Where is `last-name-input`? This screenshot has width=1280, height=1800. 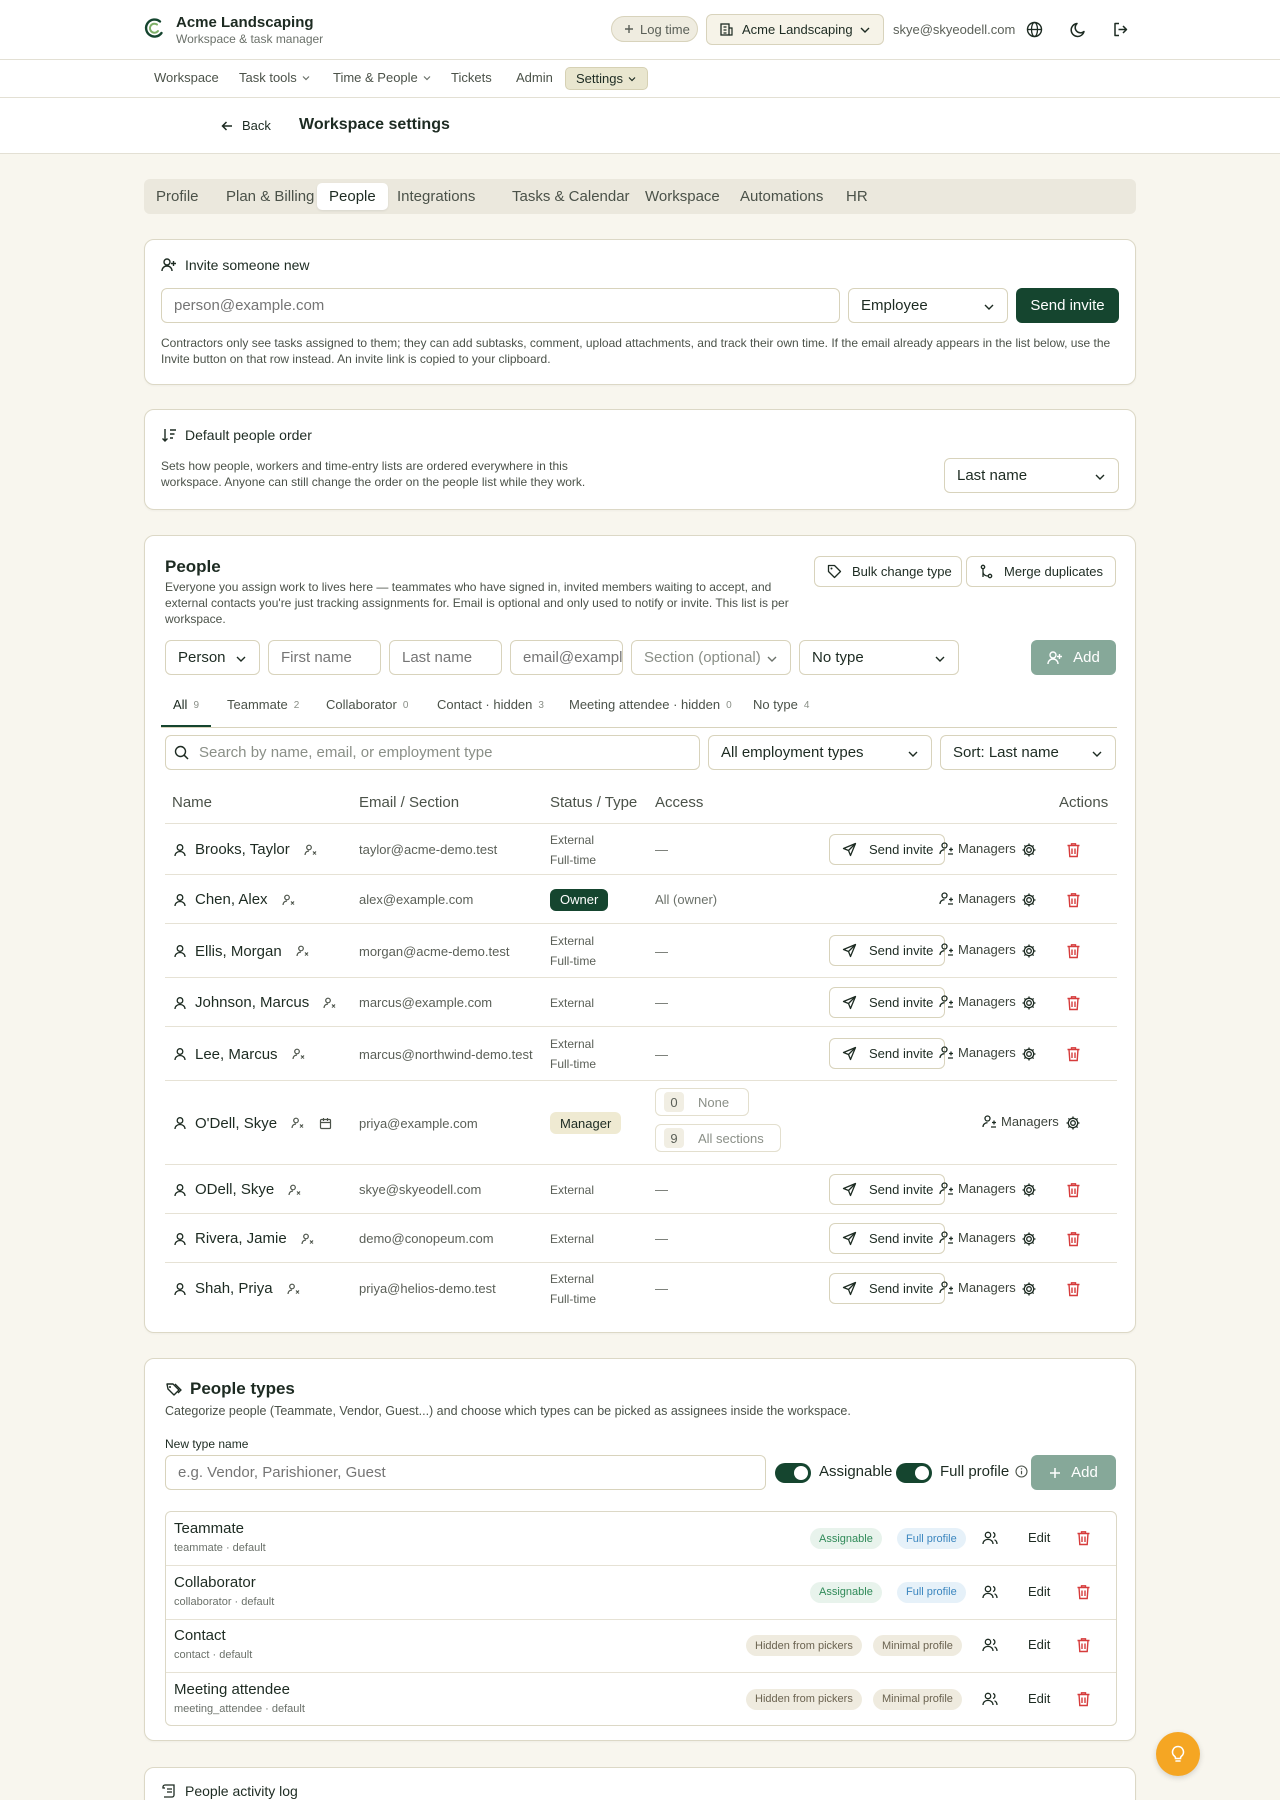
last-name-input is located at coordinates (445, 657).